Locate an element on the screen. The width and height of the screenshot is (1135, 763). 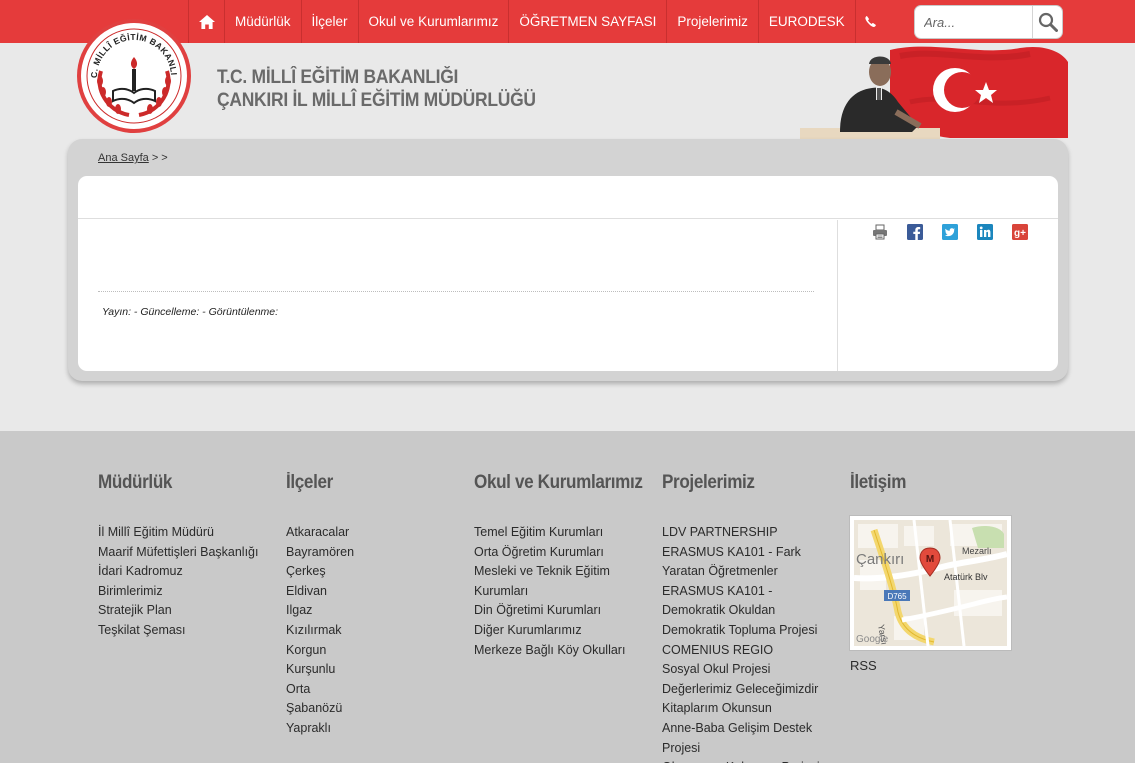
footer-link: Eldivan is located at coordinates (376, 592).